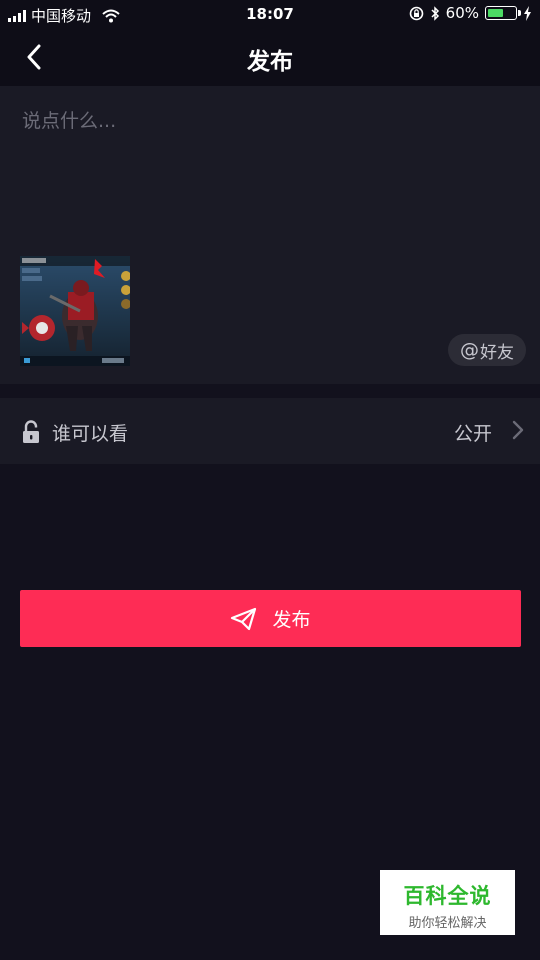 The height and width of the screenshot is (960, 540). Describe the element at coordinates (244, 618) in the screenshot. I see `paper-plane-icon` at that location.